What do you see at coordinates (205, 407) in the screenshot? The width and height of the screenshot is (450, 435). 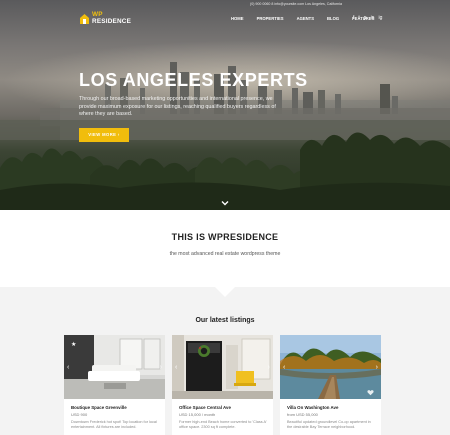 I see `listing-title: Office Space Central Ave` at bounding box center [205, 407].